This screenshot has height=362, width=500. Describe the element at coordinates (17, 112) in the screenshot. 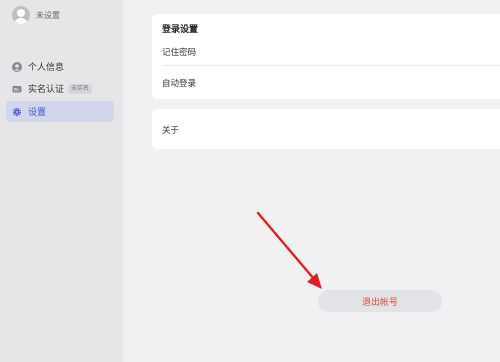

I see `gear-icon` at that location.